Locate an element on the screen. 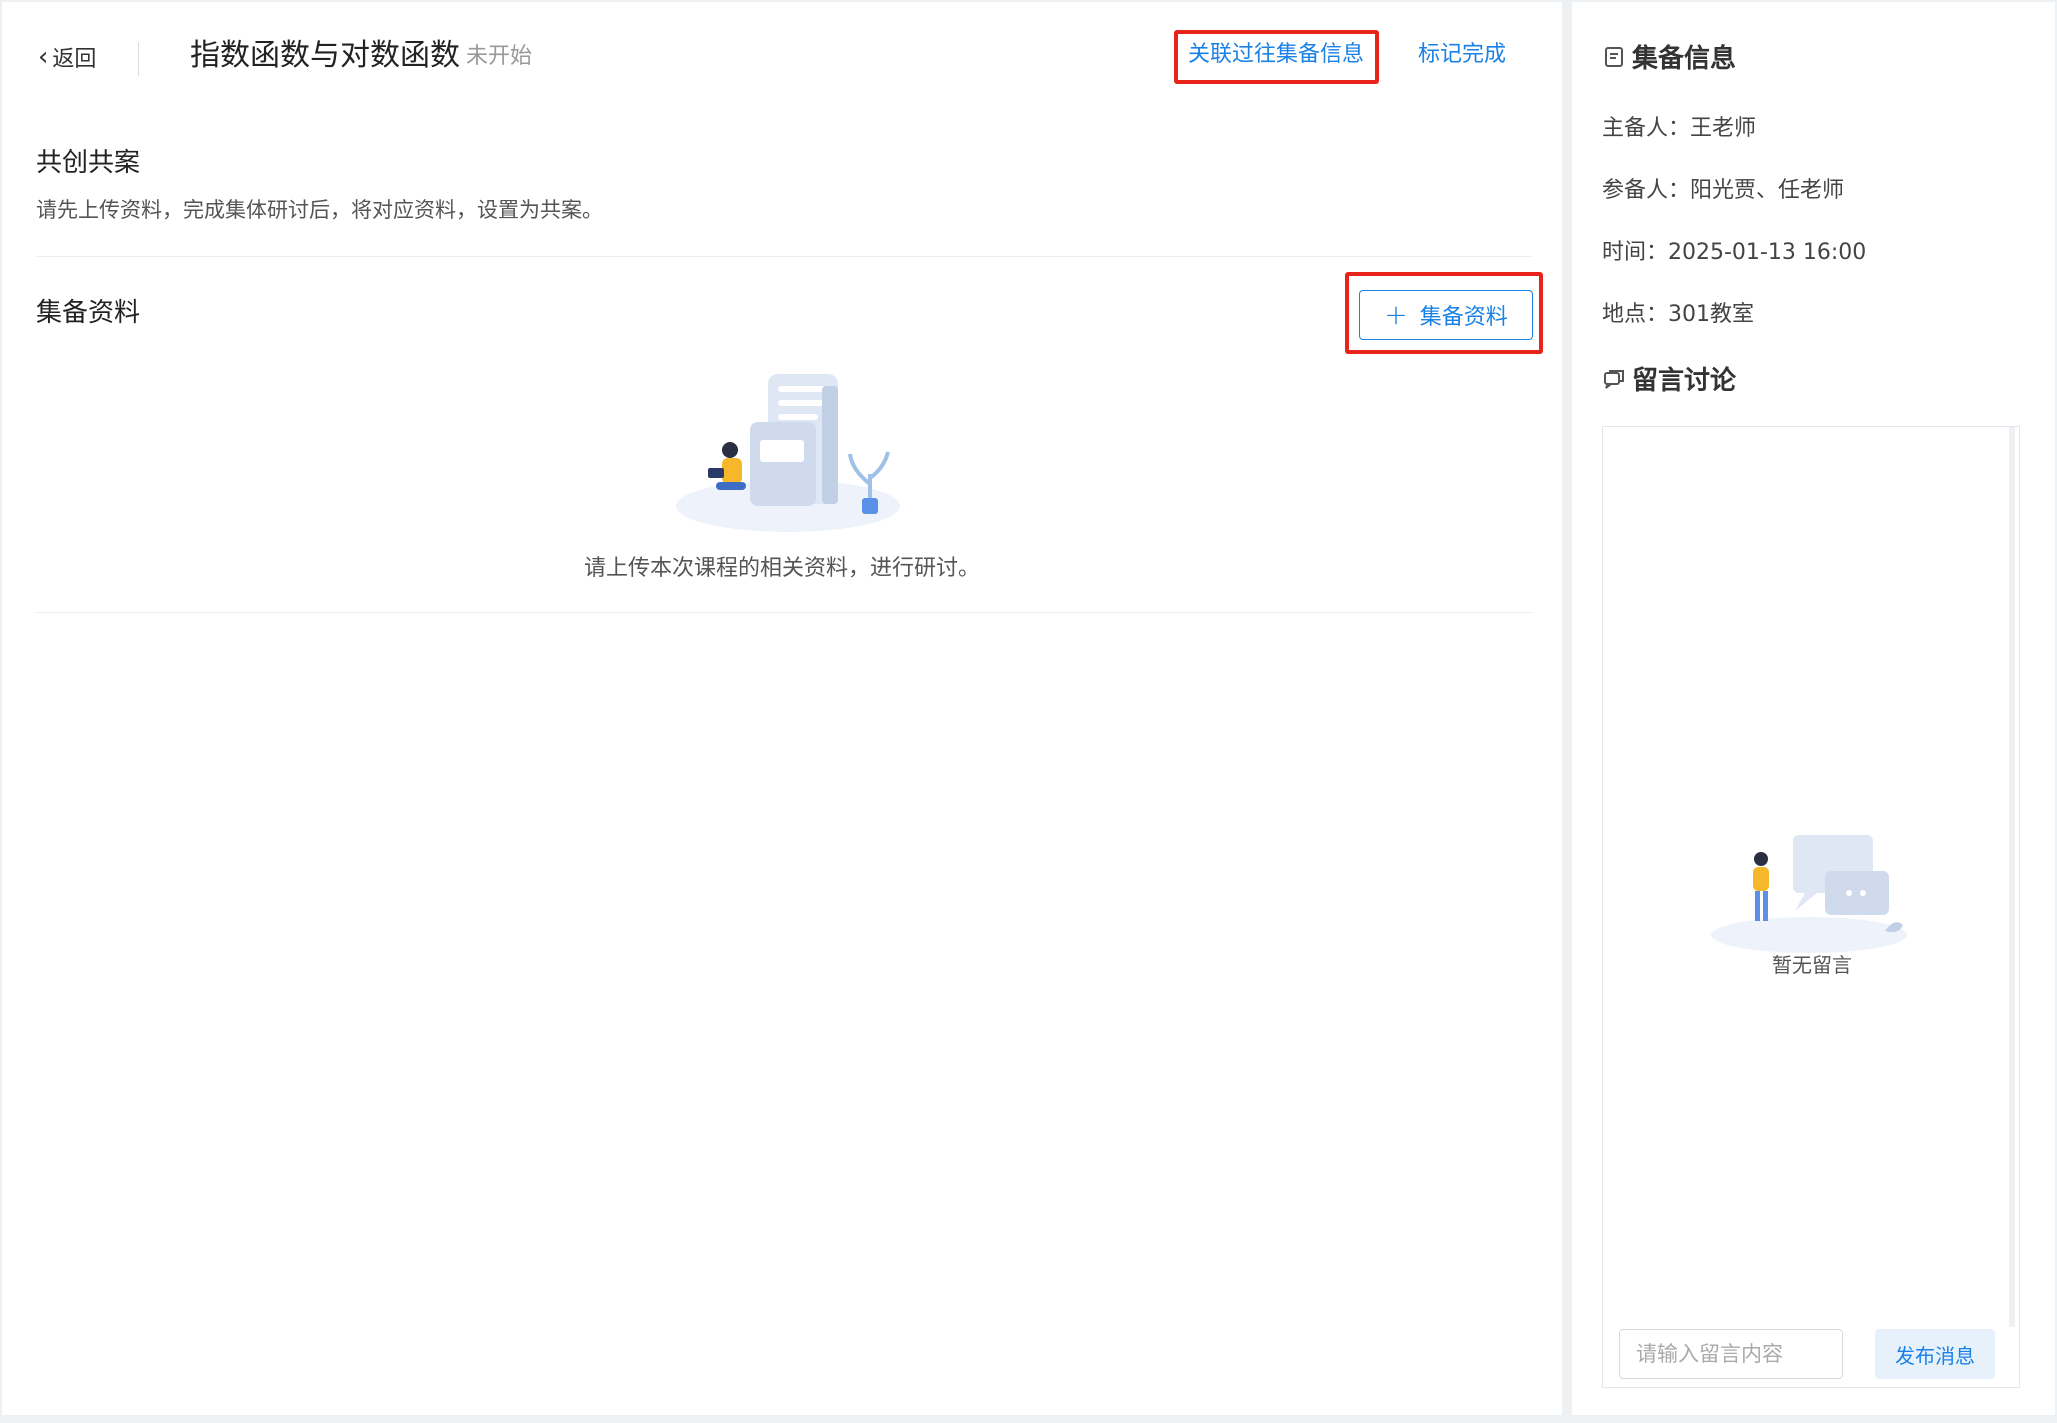 The width and height of the screenshot is (2057, 1423). participants-text: 参备人：阳光贾、任老师 is located at coordinates (1723, 190).